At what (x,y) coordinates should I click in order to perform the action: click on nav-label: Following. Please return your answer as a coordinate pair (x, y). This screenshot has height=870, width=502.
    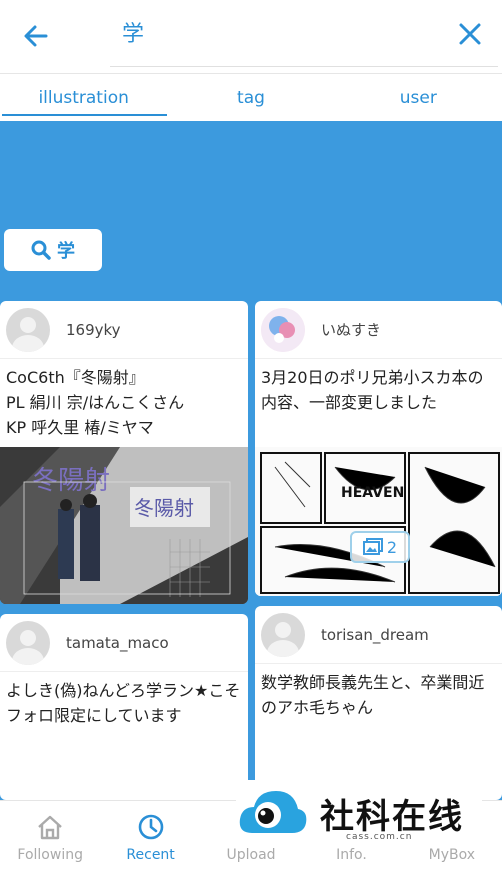
    Looking at the image, I should click on (50, 855).